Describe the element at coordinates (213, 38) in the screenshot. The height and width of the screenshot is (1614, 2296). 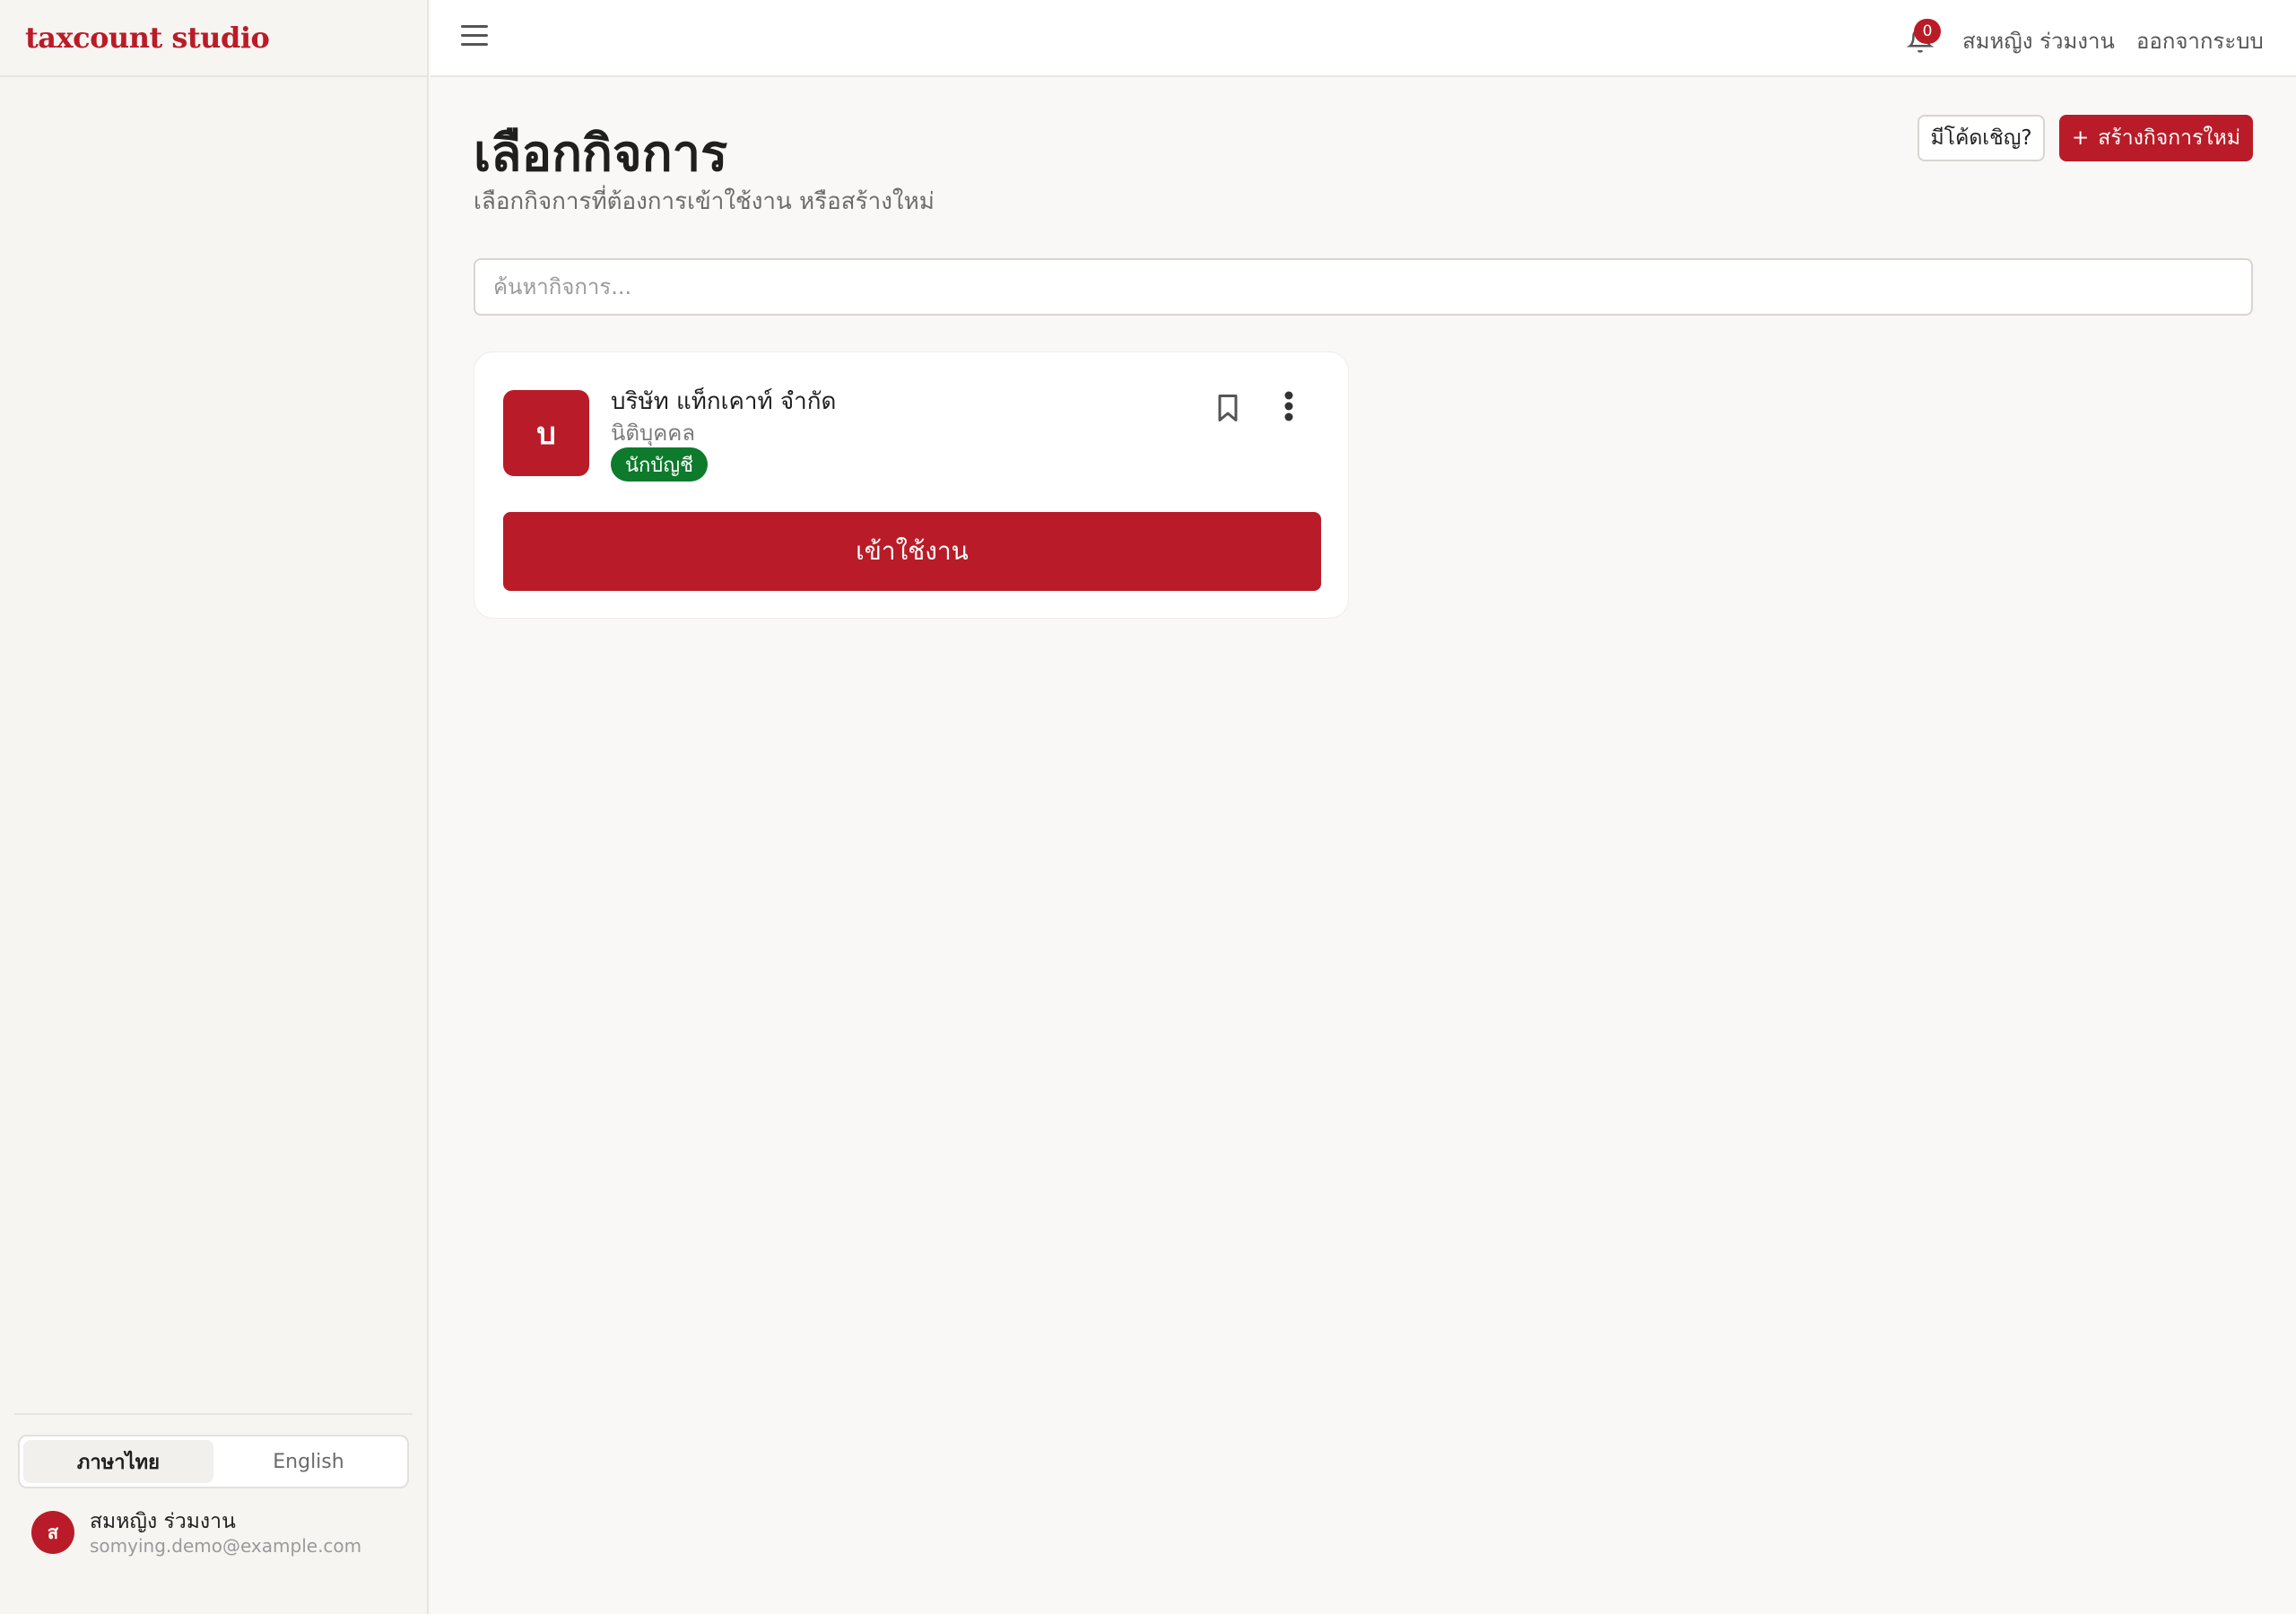
I see `brand-logo: taxcount studio` at that location.